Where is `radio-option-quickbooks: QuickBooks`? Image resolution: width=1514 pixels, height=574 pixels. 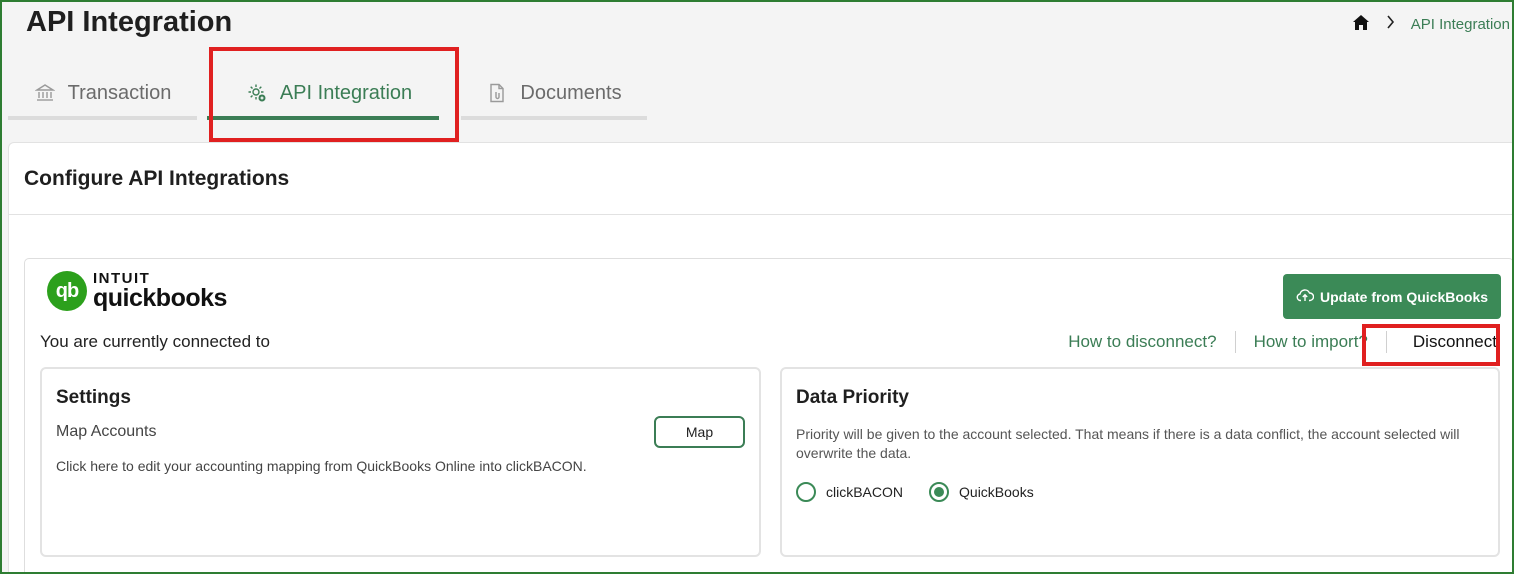
radio-option-quickbooks: QuickBooks is located at coordinates (981, 492).